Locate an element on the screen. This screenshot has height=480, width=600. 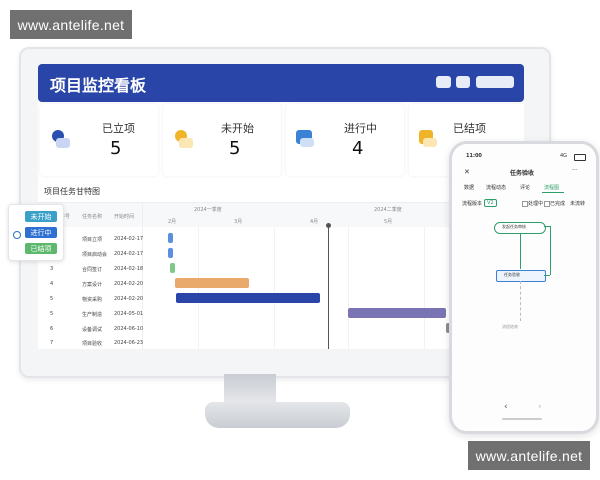
month-mar: 3月 is located at coordinates (238, 222).